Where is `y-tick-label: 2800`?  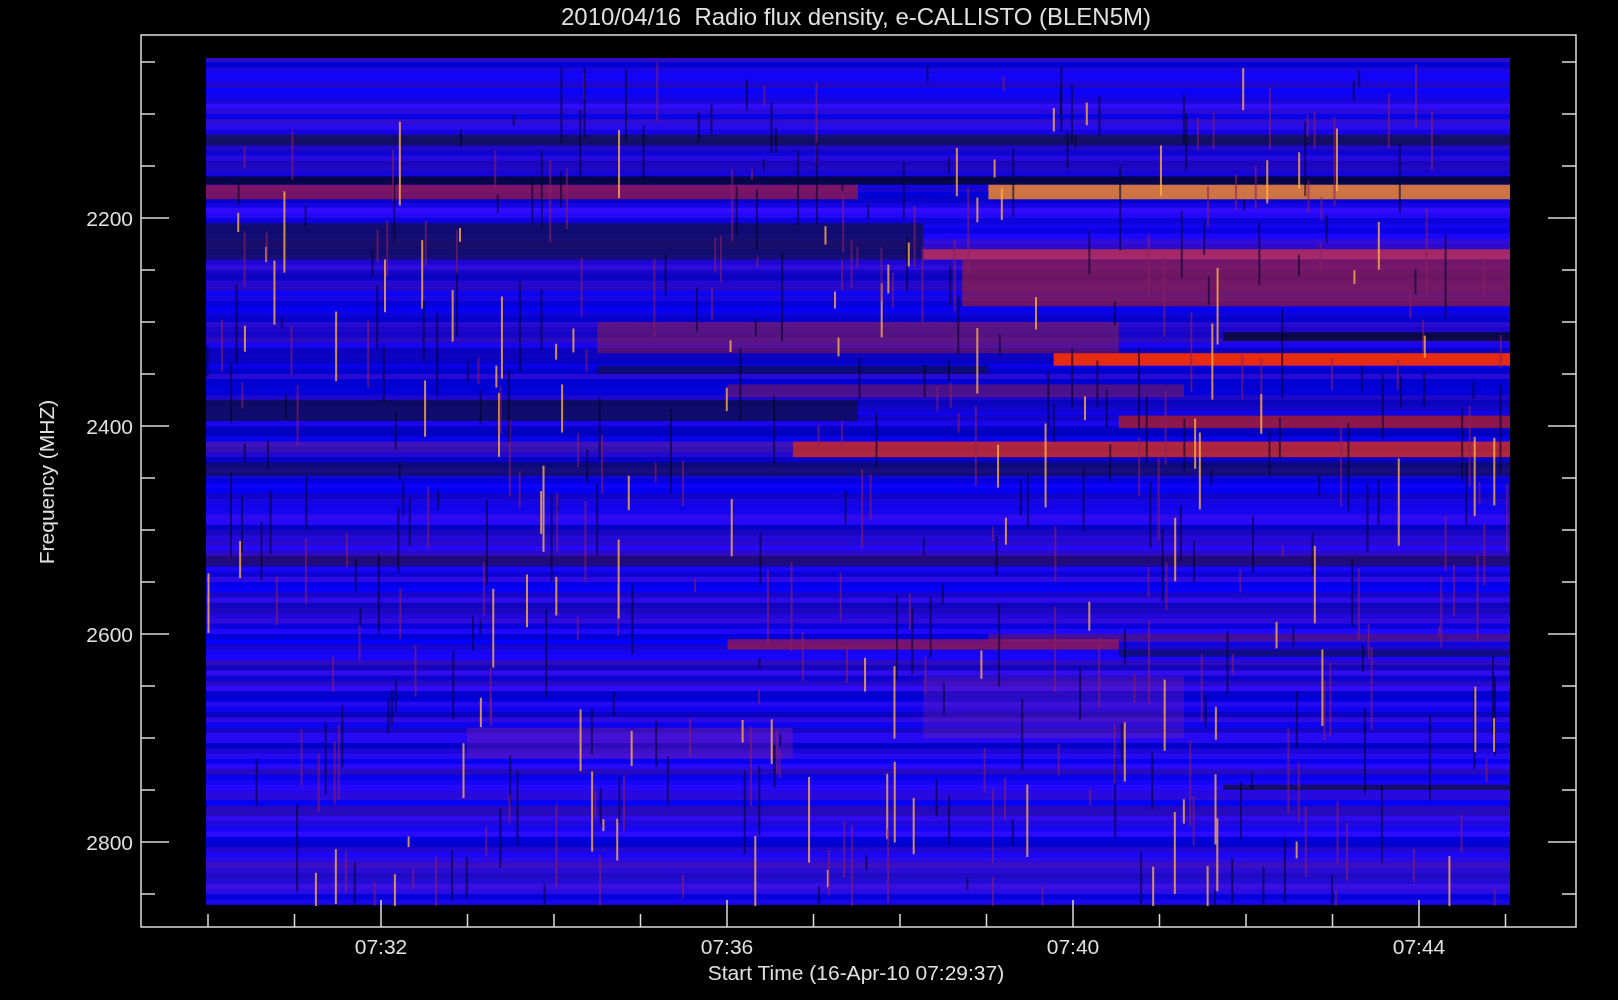 y-tick-label: 2800 is located at coordinates (109, 842).